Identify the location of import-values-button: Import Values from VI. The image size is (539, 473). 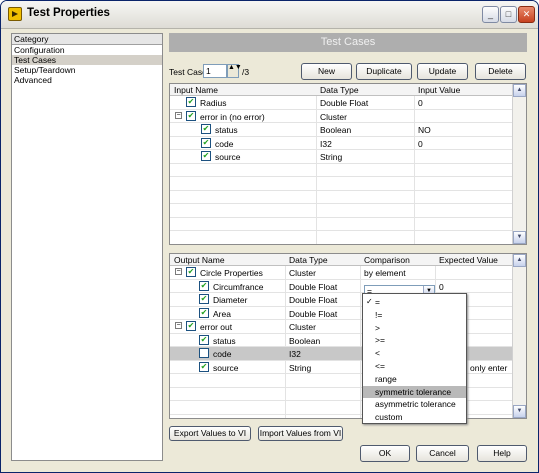
(300, 433).